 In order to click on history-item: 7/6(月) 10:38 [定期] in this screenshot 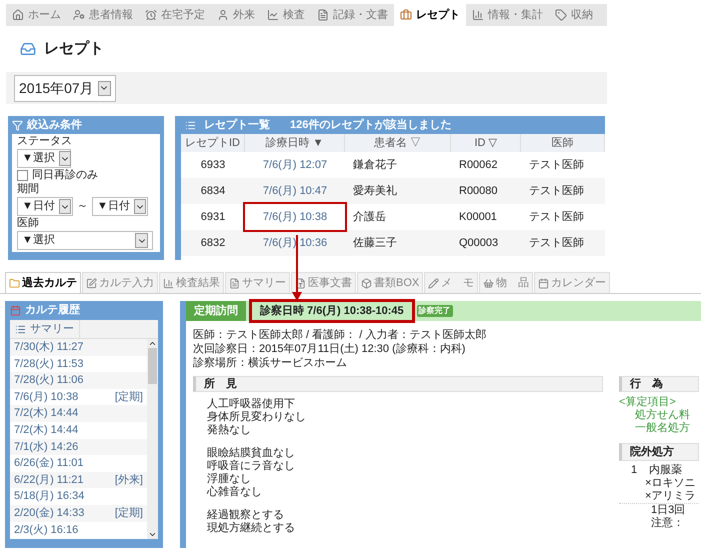, I will do `click(78, 397)`.